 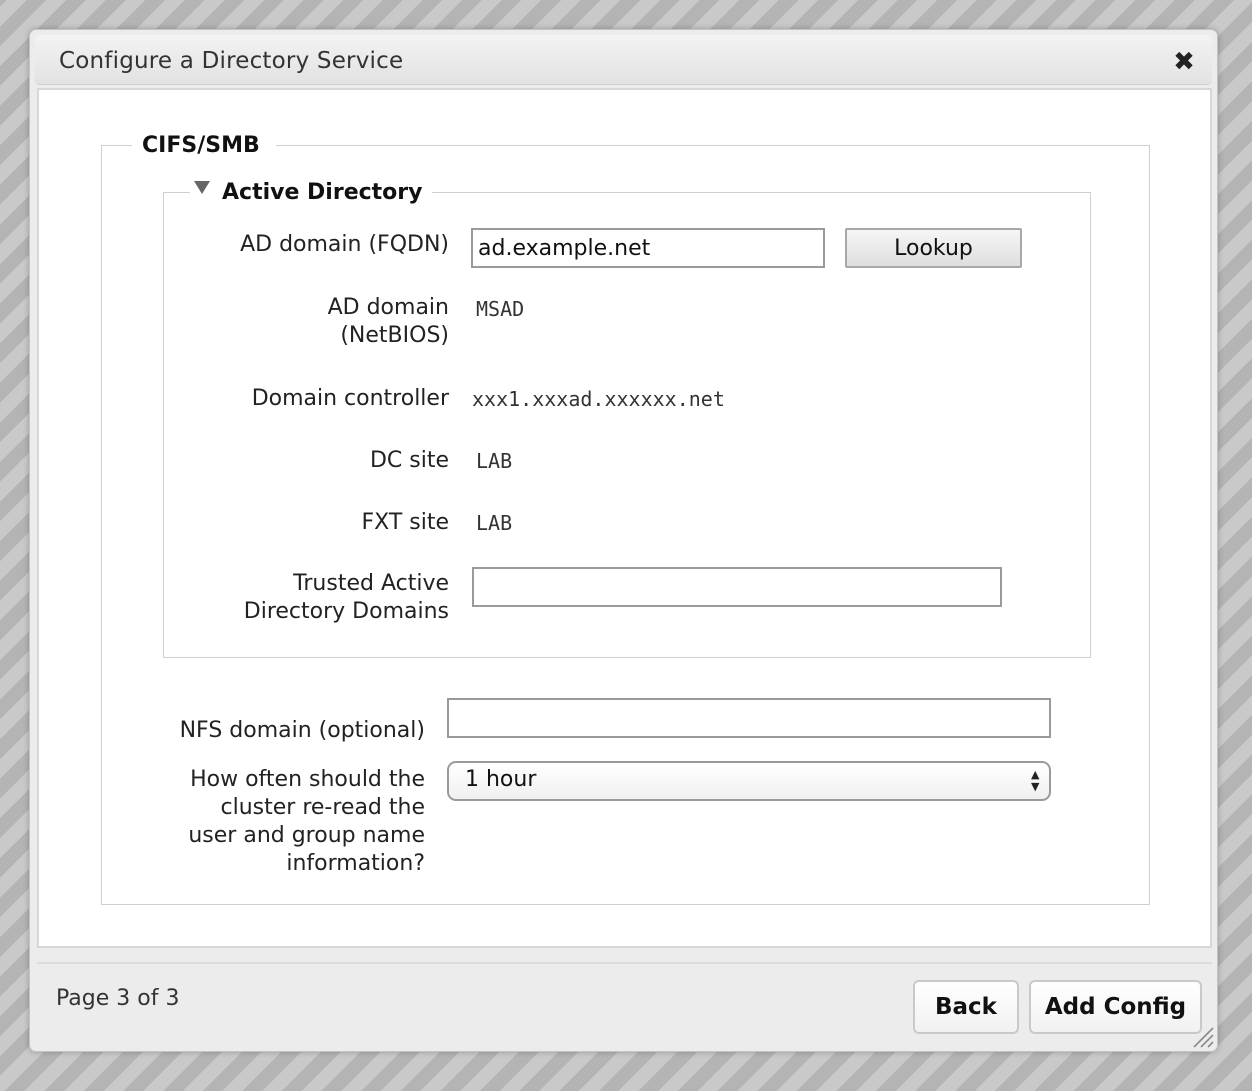 What do you see at coordinates (350, 398) in the screenshot?
I see `domain-controller-label: Domain controller` at bounding box center [350, 398].